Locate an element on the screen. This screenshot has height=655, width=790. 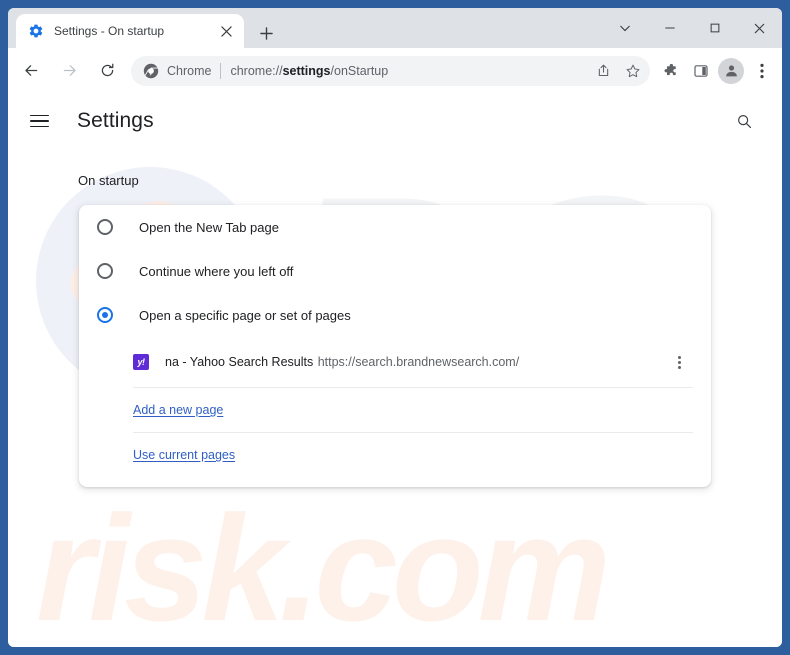
radio-label: Open the New Tab page is located at coordinates (209, 227).